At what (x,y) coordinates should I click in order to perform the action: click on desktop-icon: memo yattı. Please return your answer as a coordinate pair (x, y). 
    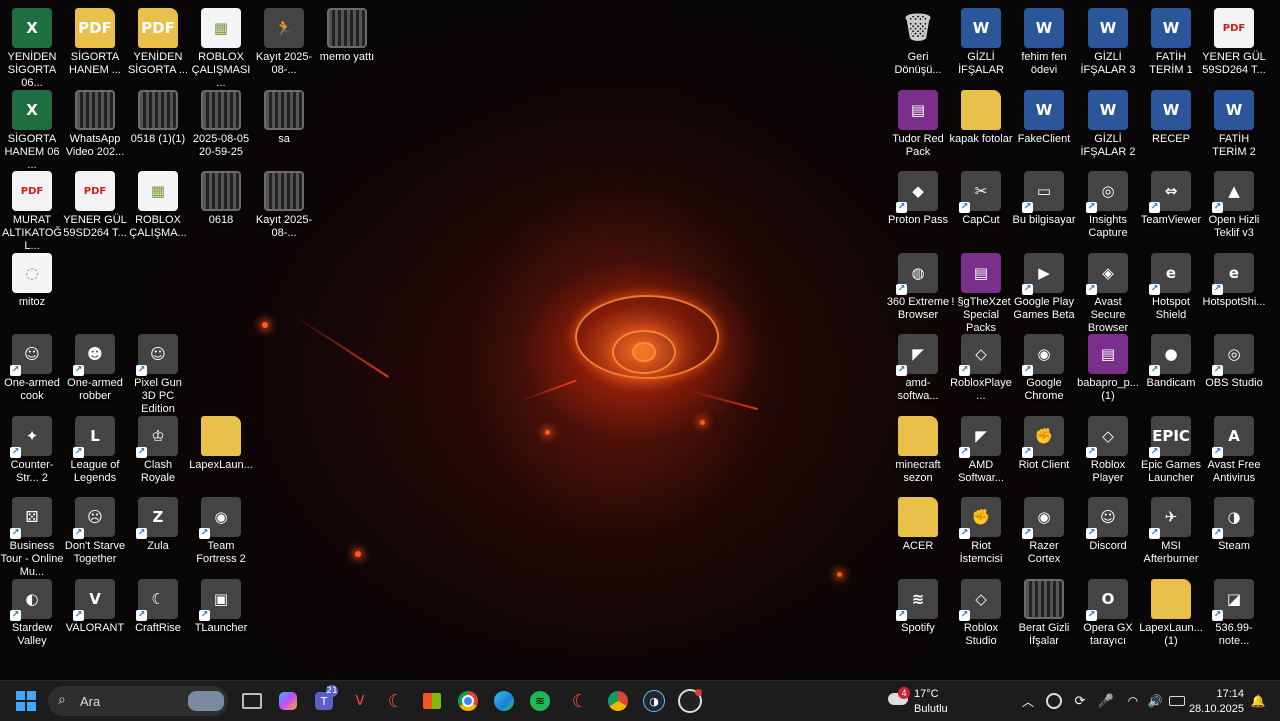
    Looking at the image, I should click on (347, 42).